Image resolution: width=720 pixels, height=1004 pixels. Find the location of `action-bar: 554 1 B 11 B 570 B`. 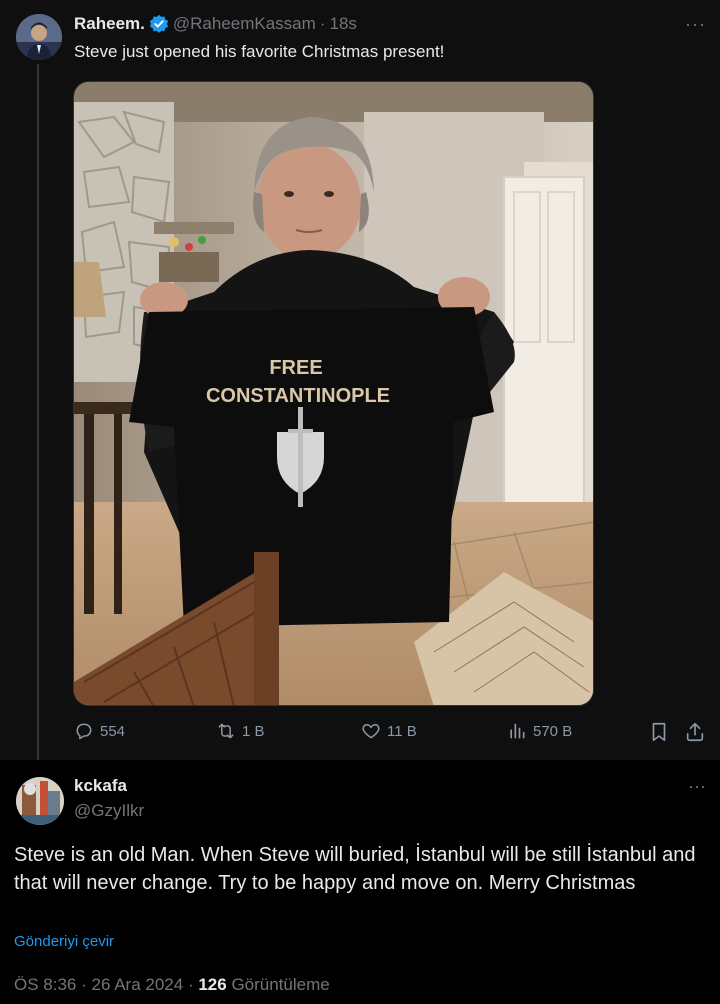

action-bar: 554 1 B 11 B 570 B is located at coordinates (392, 734).